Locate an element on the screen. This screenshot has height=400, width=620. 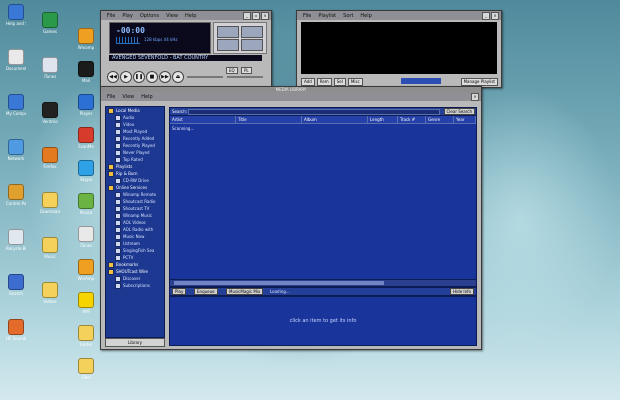
eject-button: ⏏ is located at coordinates (178, 77).